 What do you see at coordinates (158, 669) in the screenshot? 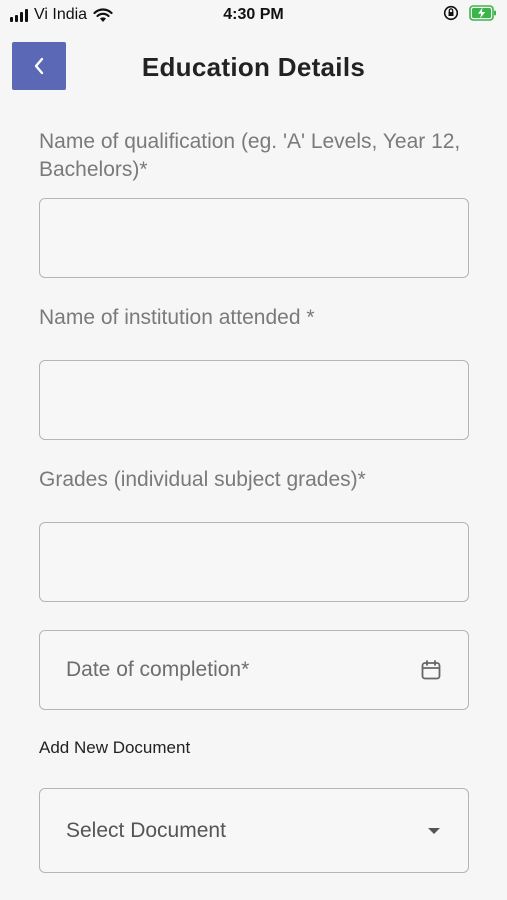
I see `completion-date-placeholder: Date of completion*` at bounding box center [158, 669].